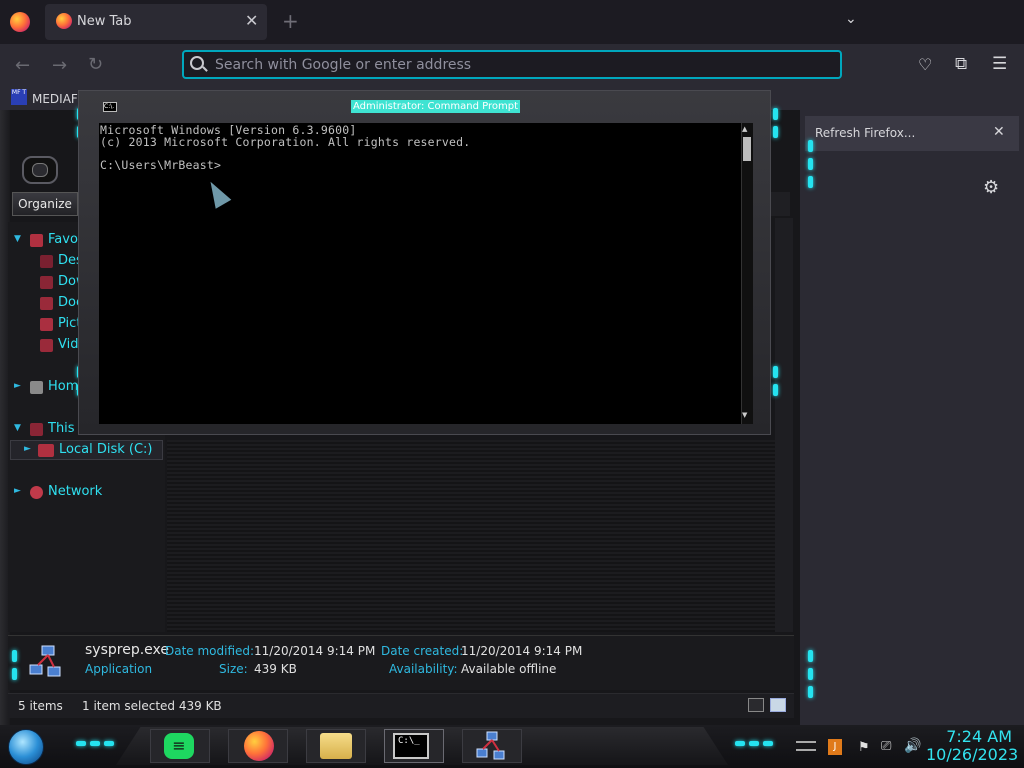 The height and width of the screenshot is (768, 1024). Describe the element at coordinates (999, 64) in the screenshot. I see `menu-icon: ☰` at that location.